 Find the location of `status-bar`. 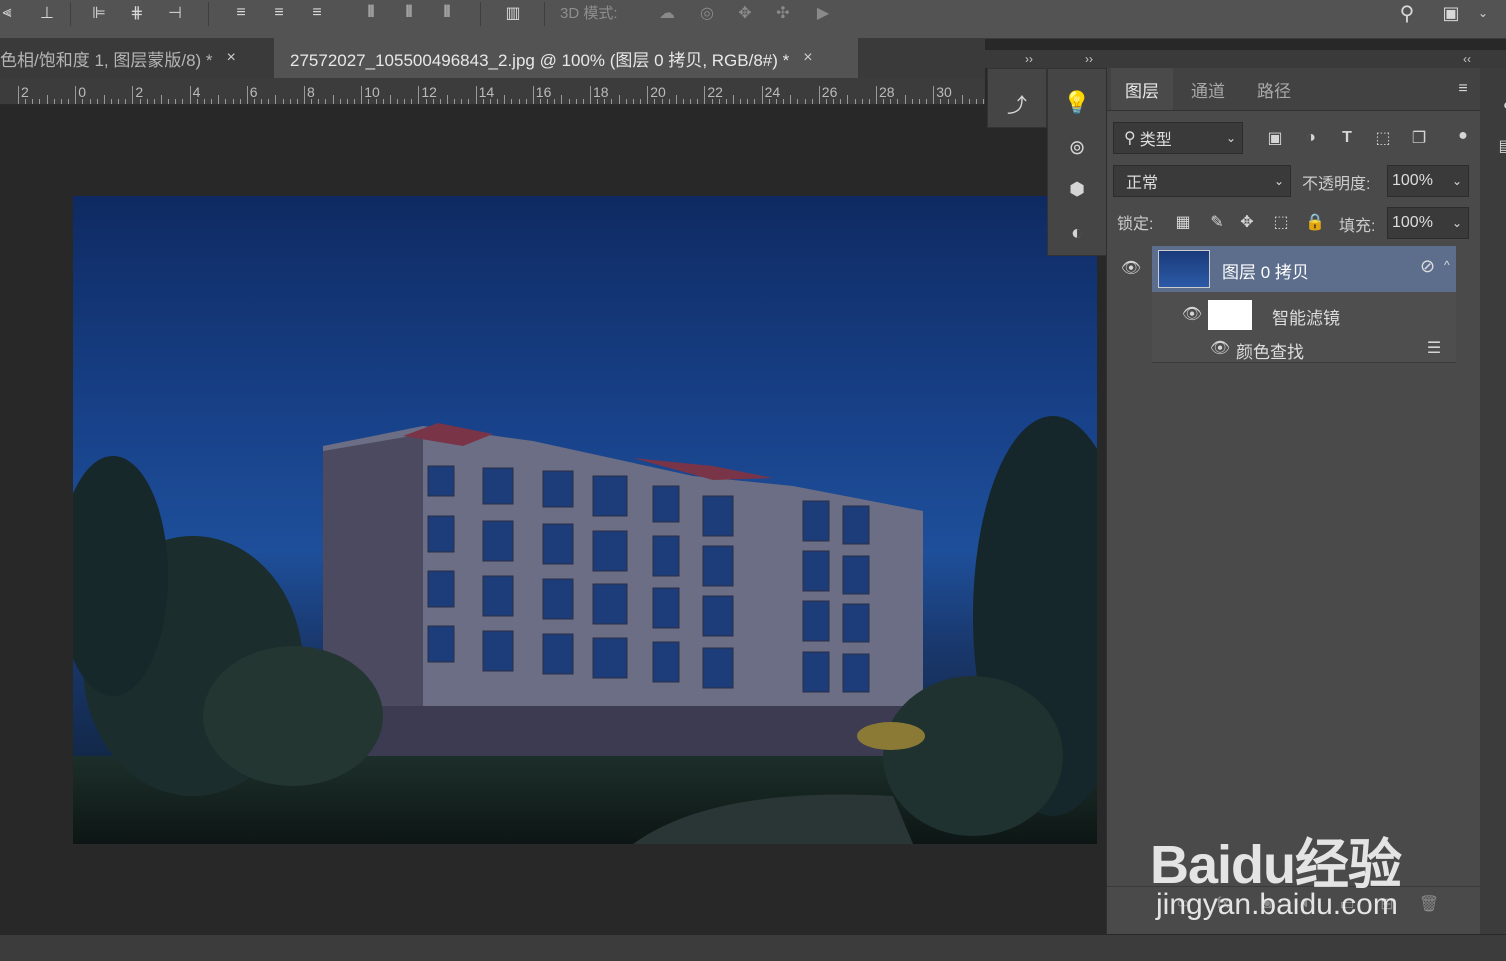

status-bar is located at coordinates (753, 948).